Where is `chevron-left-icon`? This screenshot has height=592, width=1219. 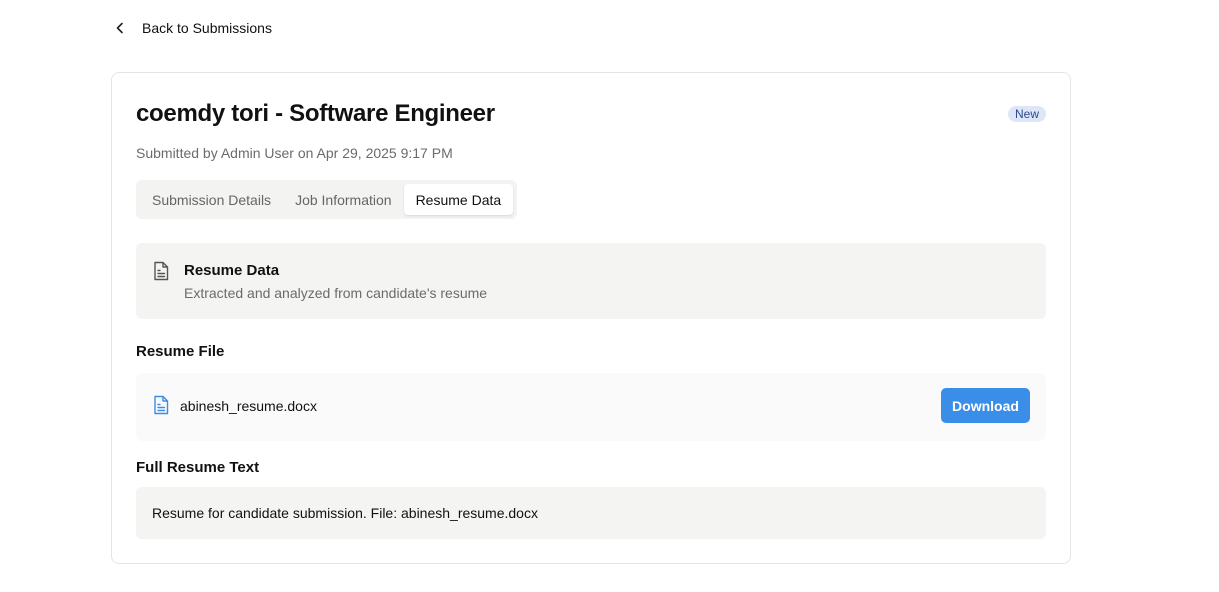 chevron-left-icon is located at coordinates (120, 28).